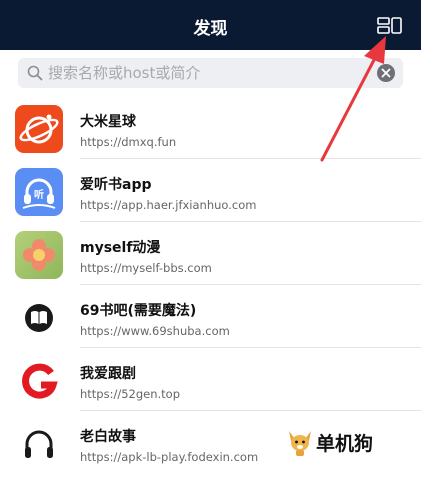 This screenshot has height=480, width=421. I want to click on flower-logo-icon, so click(39, 255).